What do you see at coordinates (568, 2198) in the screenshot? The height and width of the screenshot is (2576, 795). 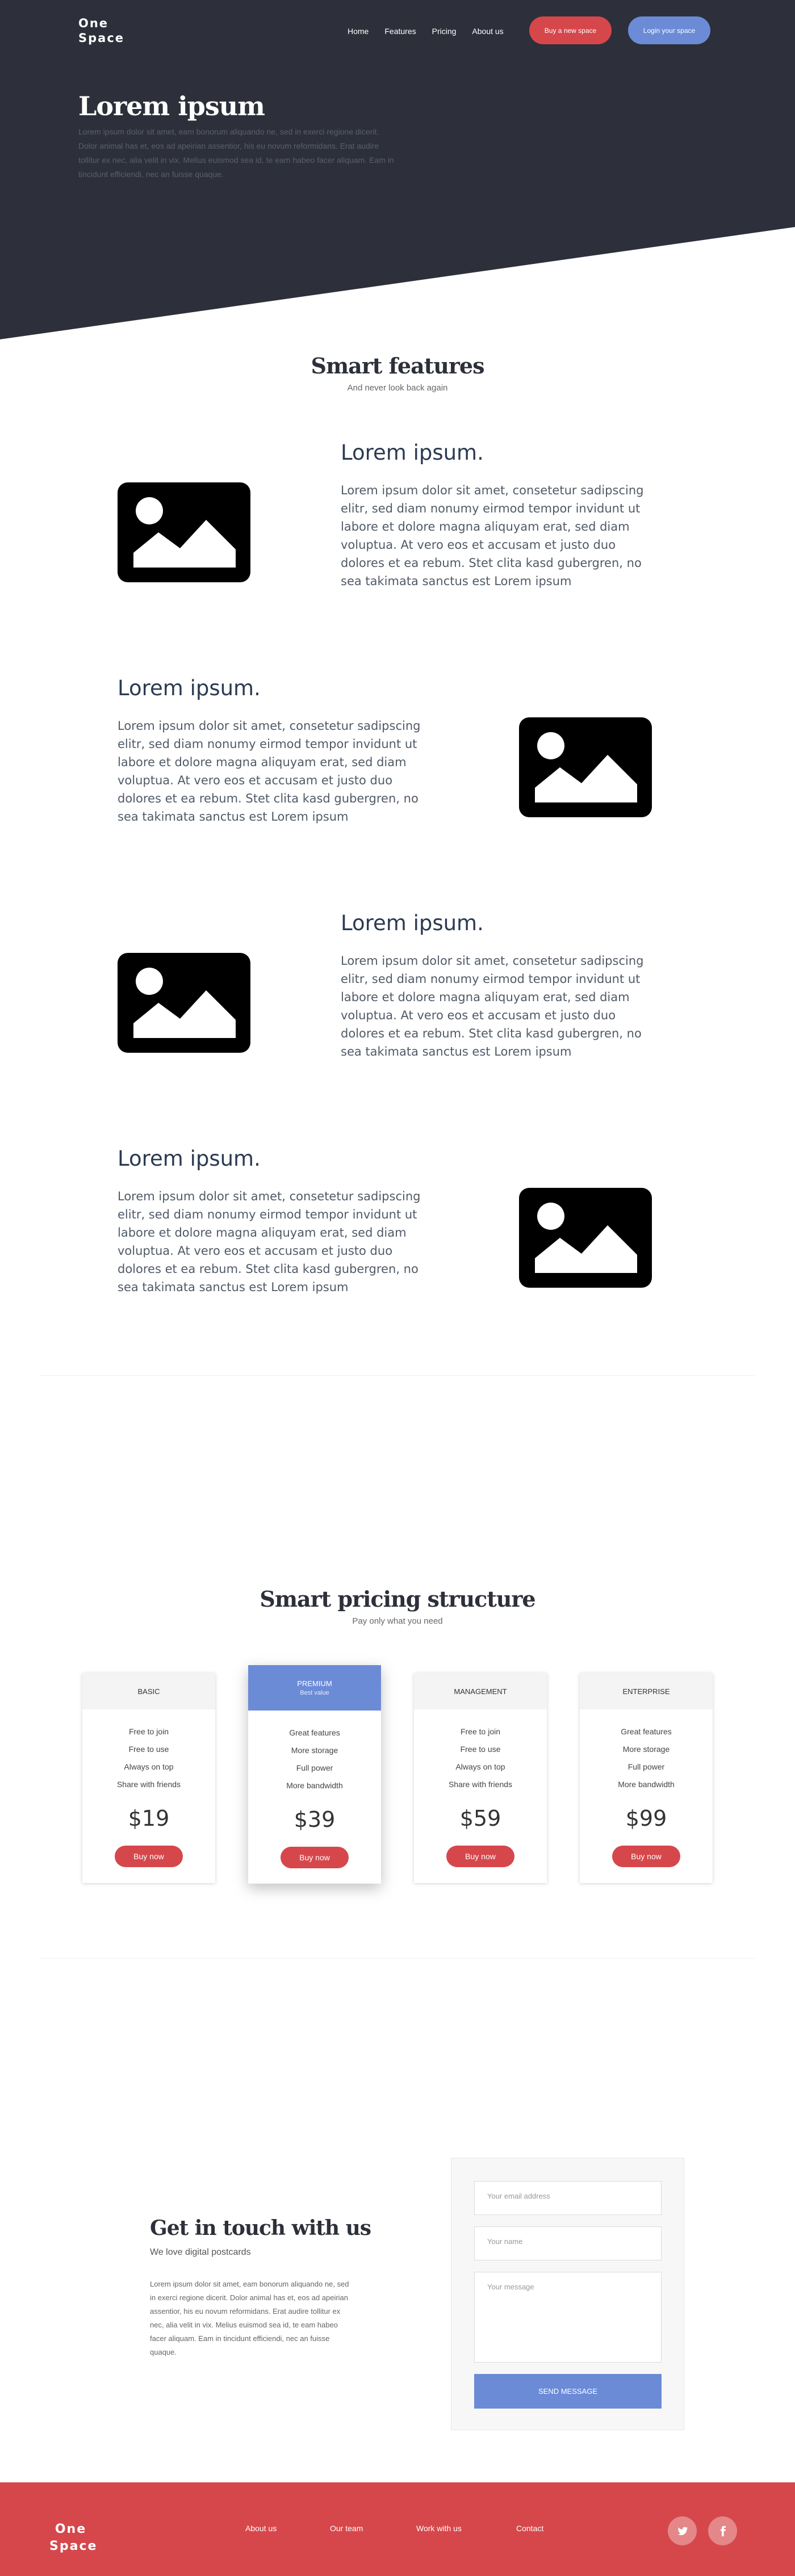 I see `email-field: Your email address` at bounding box center [568, 2198].